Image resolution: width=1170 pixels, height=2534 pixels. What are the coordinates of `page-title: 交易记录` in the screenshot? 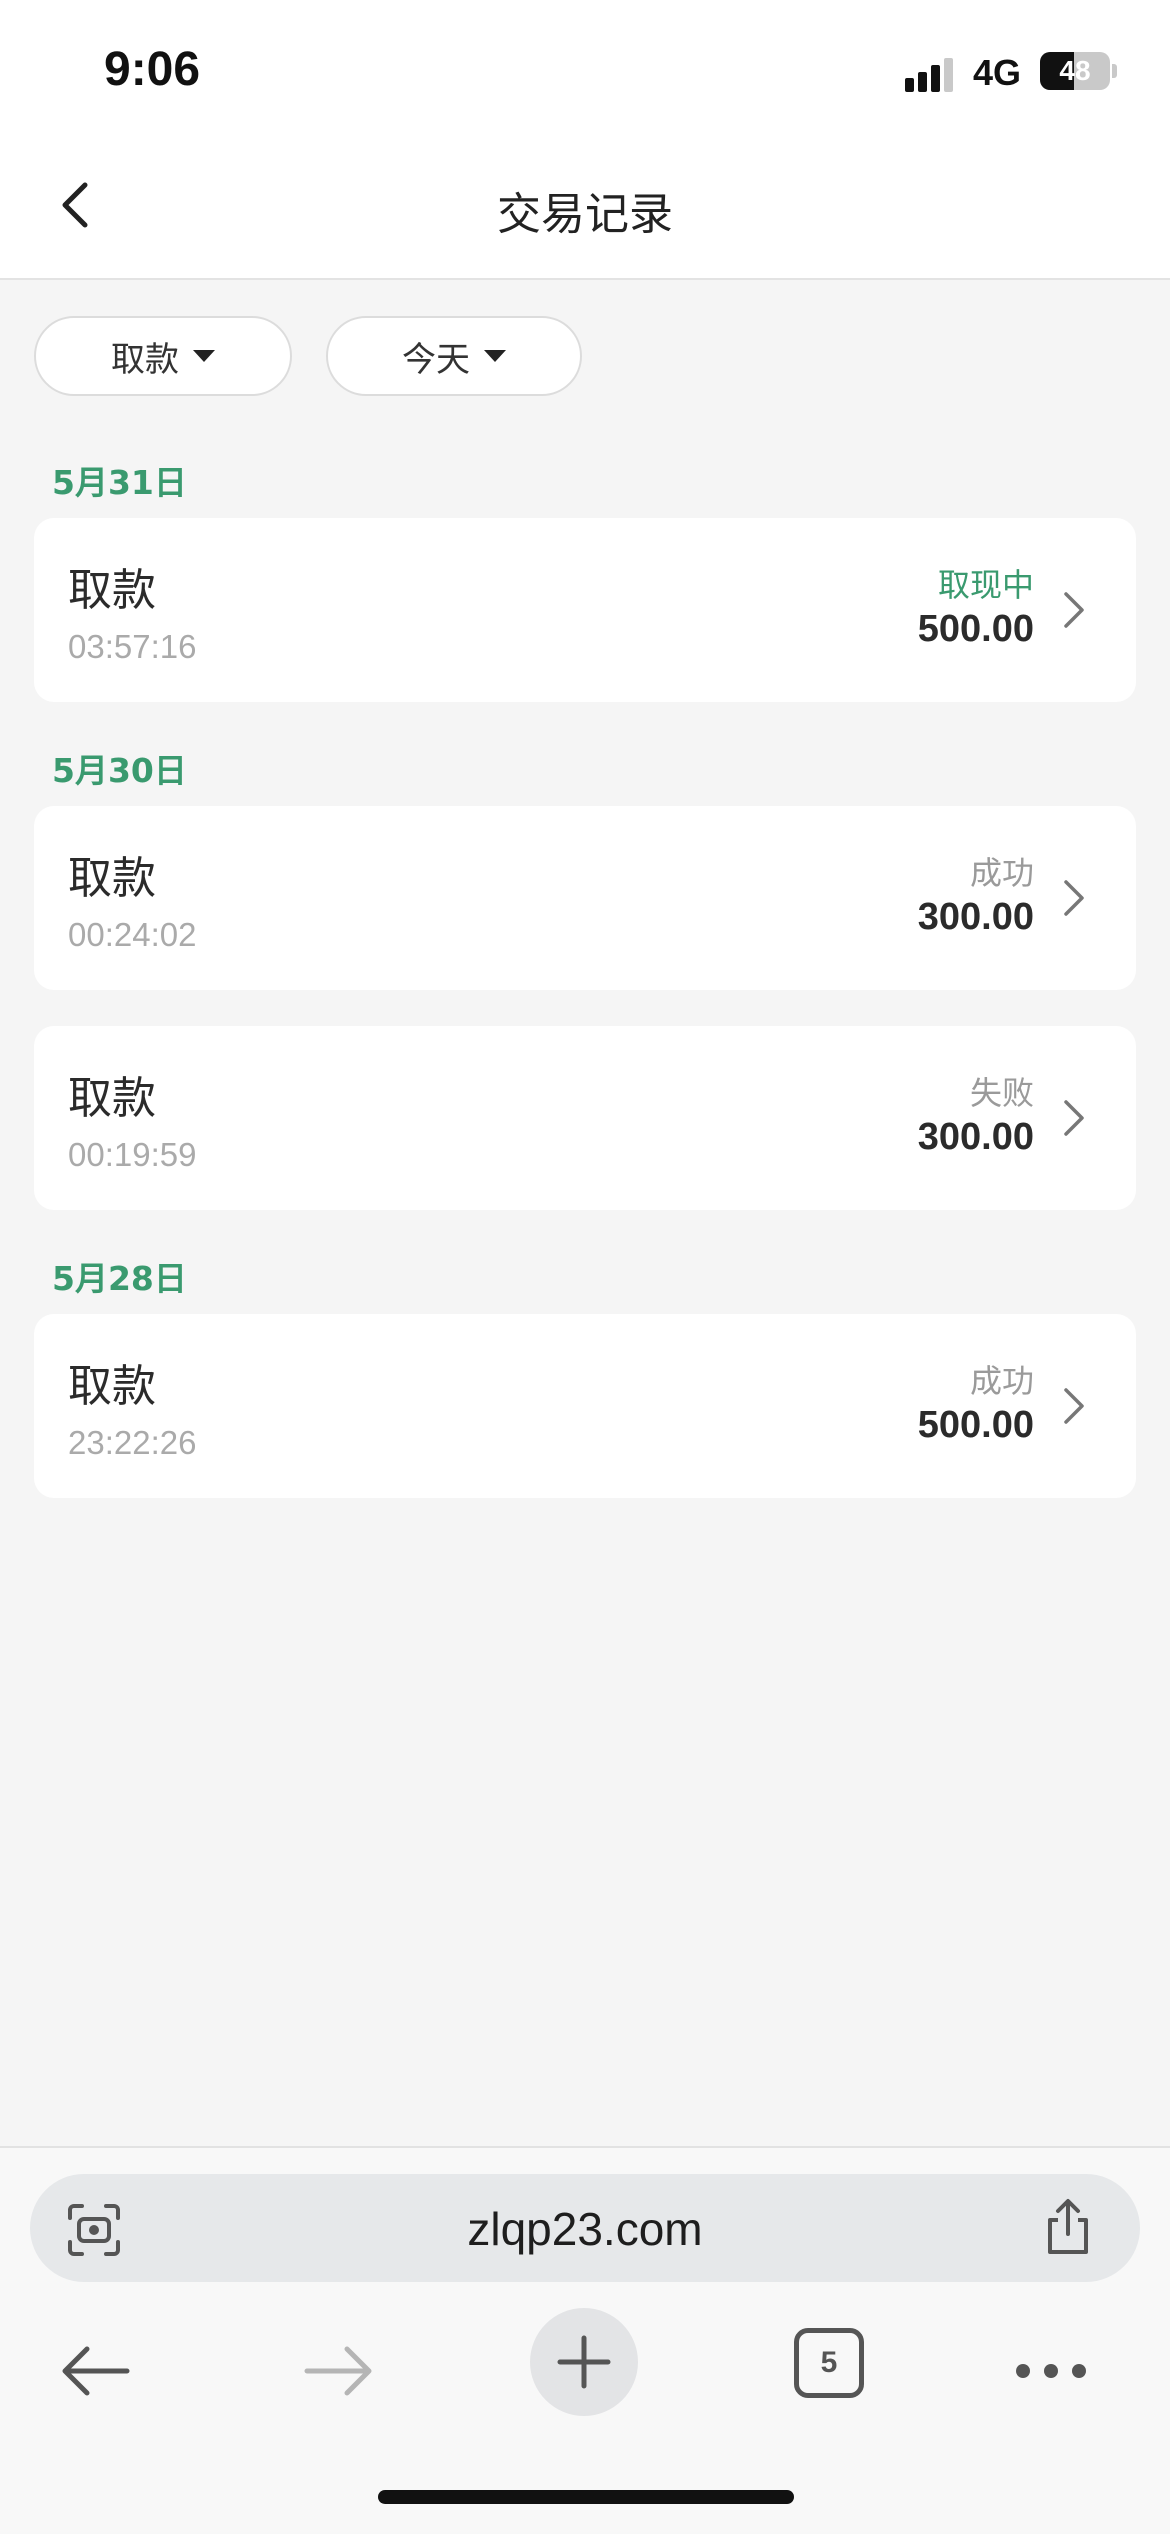 It's located at (585, 214).